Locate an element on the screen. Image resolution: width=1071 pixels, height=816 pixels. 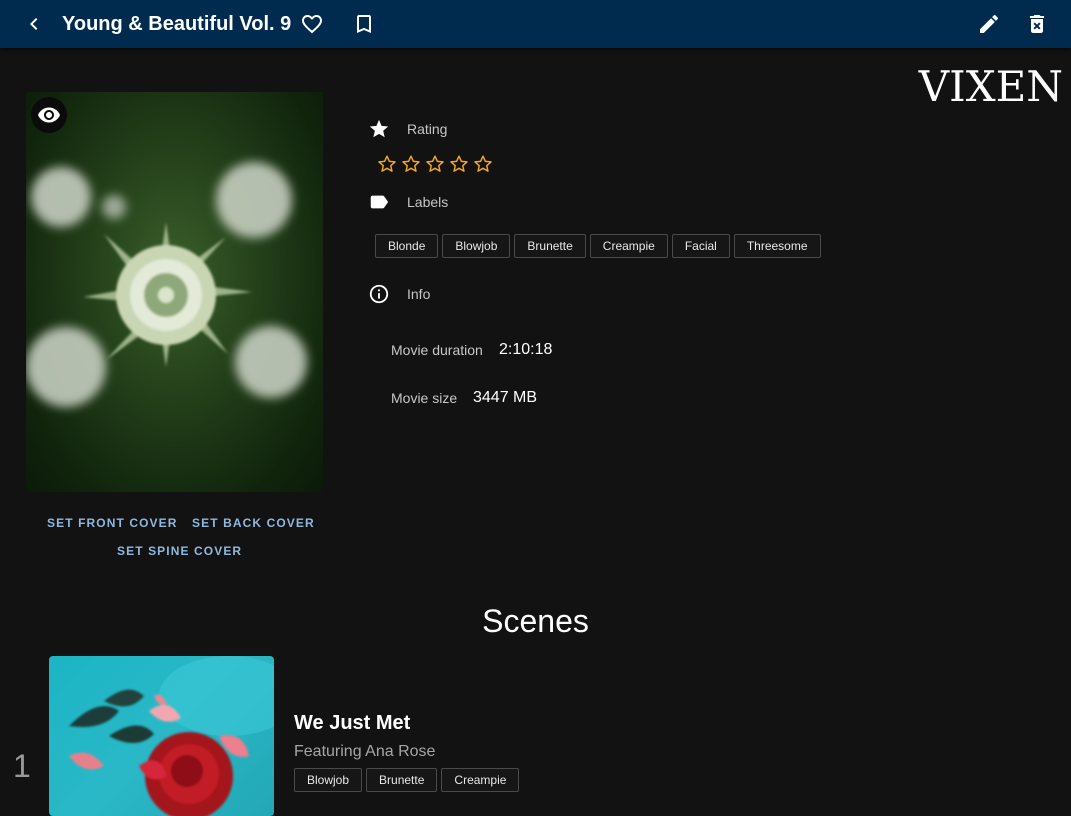
edit-button is located at coordinates (989, 24).